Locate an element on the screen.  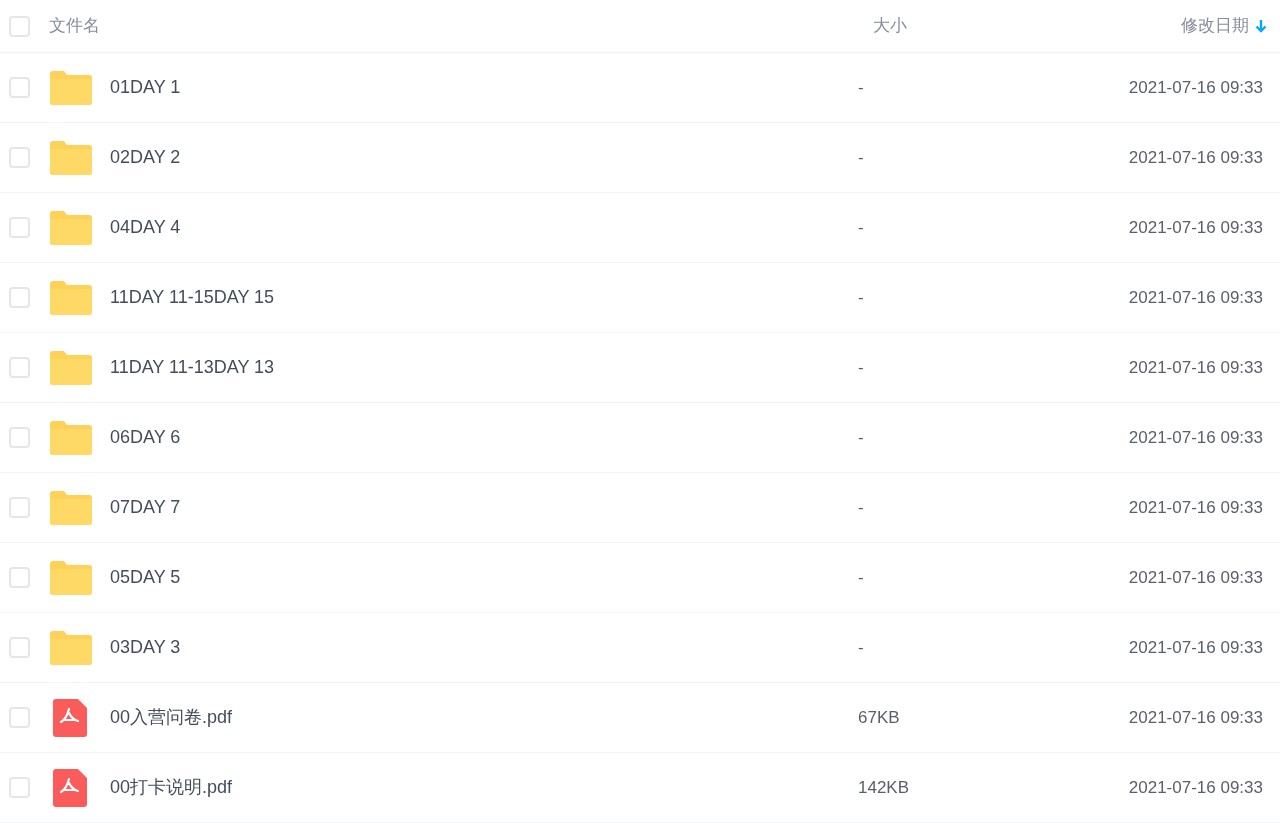
file-name: 02DAY 2 is located at coordinates (145, 157).